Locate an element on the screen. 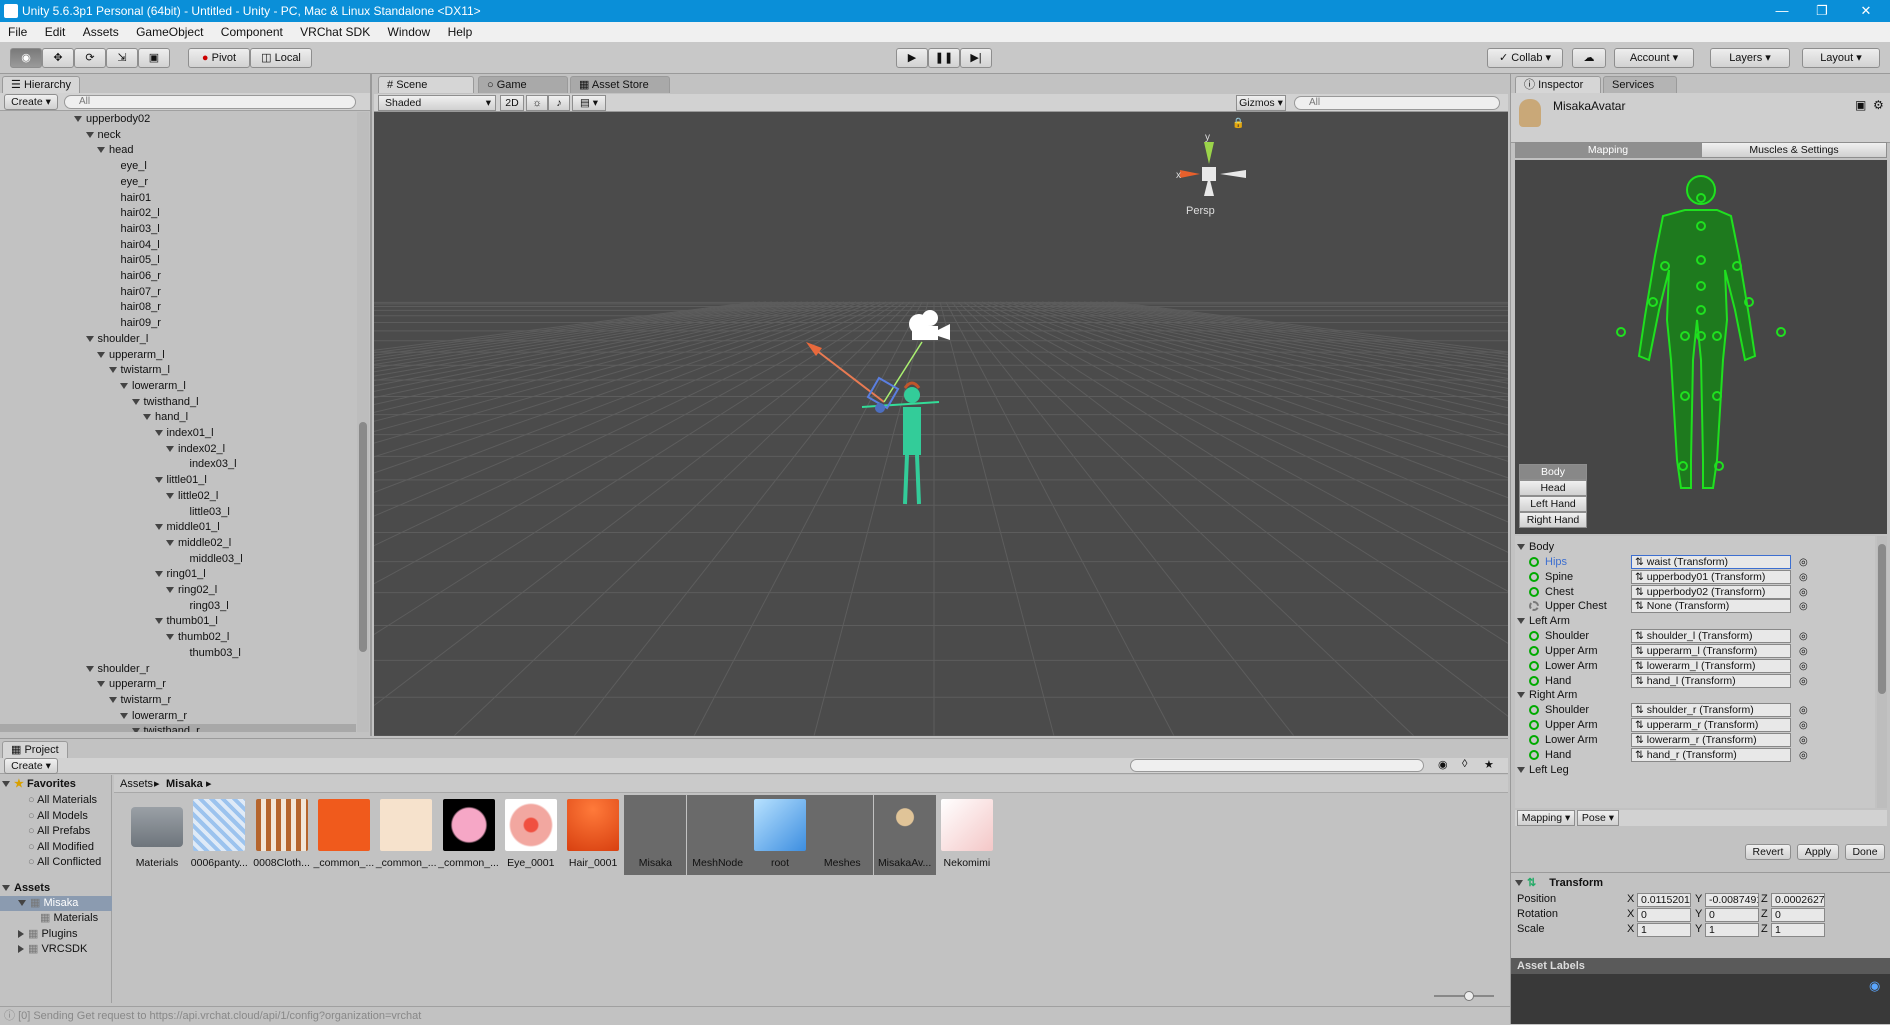  menu-component: Component is located at coordinates (252, 32).